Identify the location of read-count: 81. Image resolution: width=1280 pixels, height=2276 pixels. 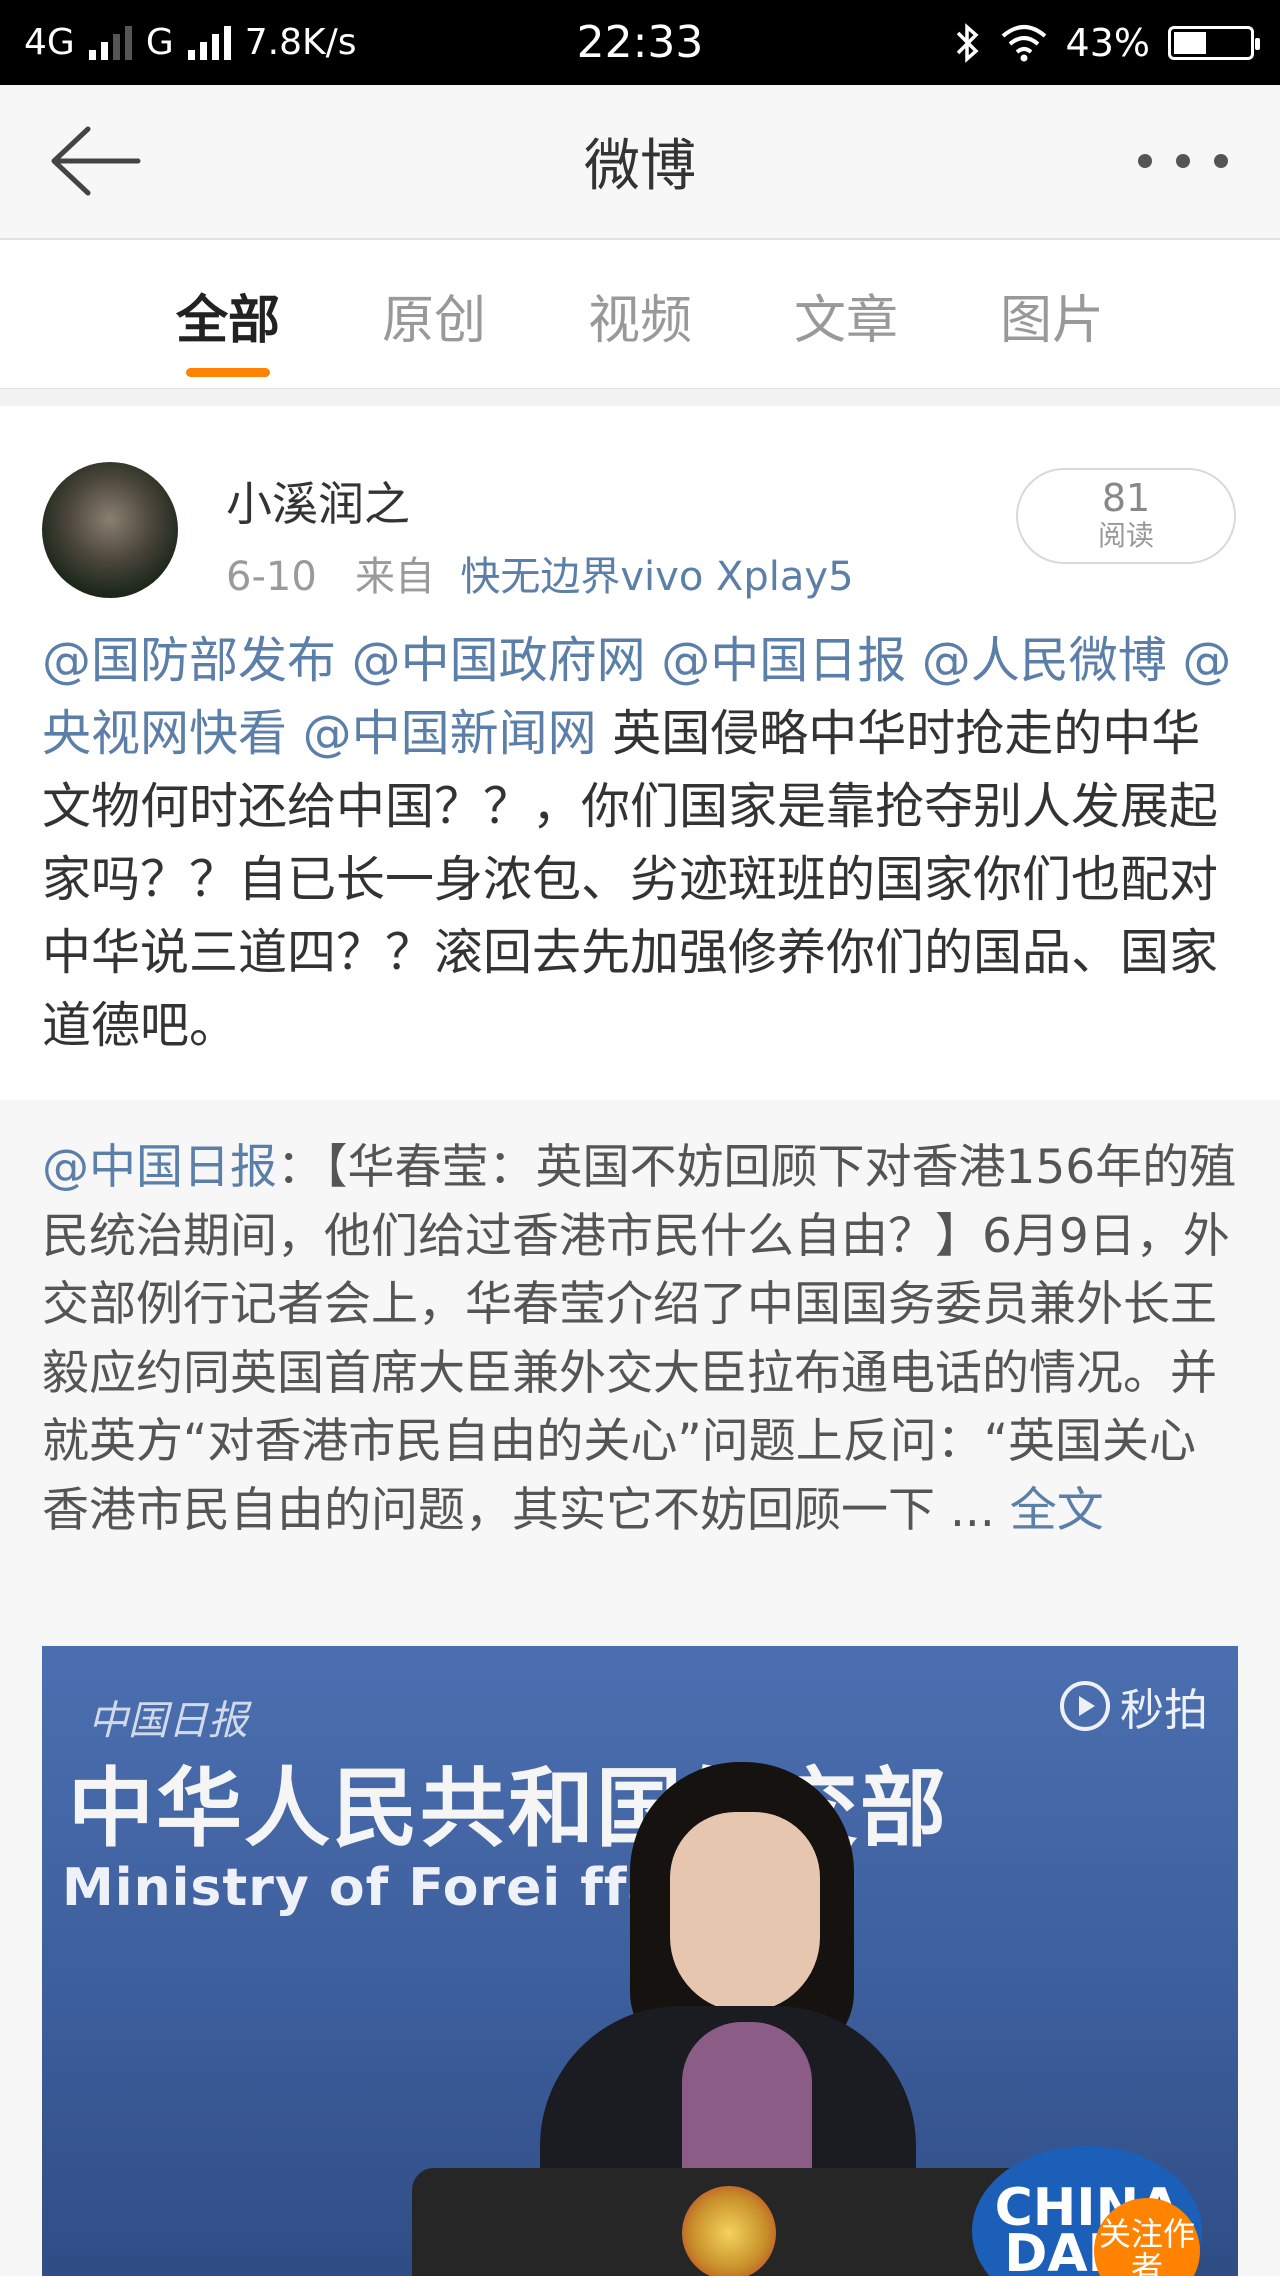
(1126, 498).